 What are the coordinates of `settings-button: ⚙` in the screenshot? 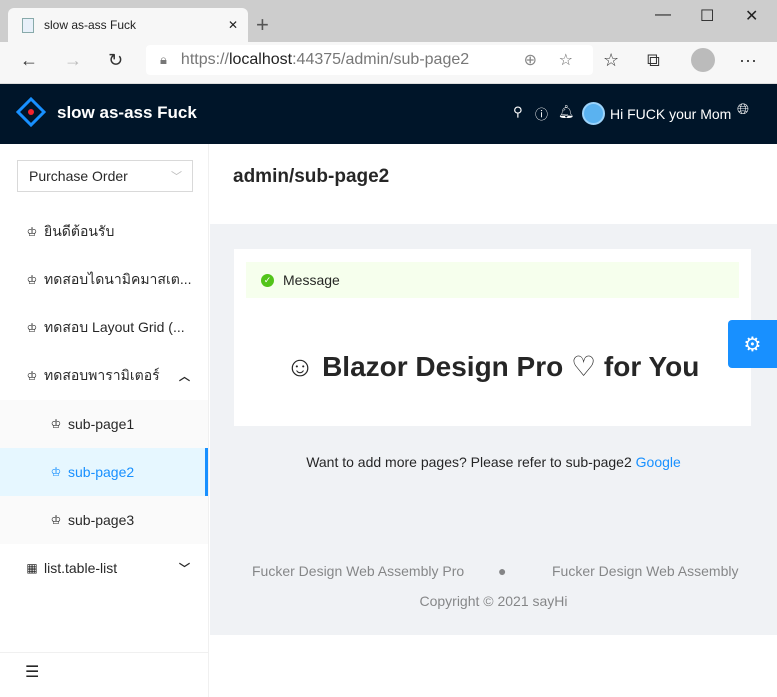 It's located at (752, 344).